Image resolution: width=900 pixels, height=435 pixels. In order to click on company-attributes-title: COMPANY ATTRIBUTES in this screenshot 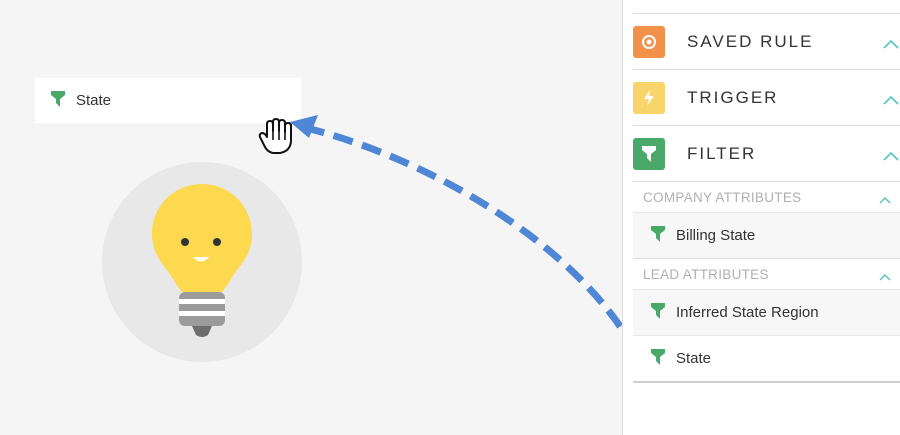, I will do `click(722, 197)`.